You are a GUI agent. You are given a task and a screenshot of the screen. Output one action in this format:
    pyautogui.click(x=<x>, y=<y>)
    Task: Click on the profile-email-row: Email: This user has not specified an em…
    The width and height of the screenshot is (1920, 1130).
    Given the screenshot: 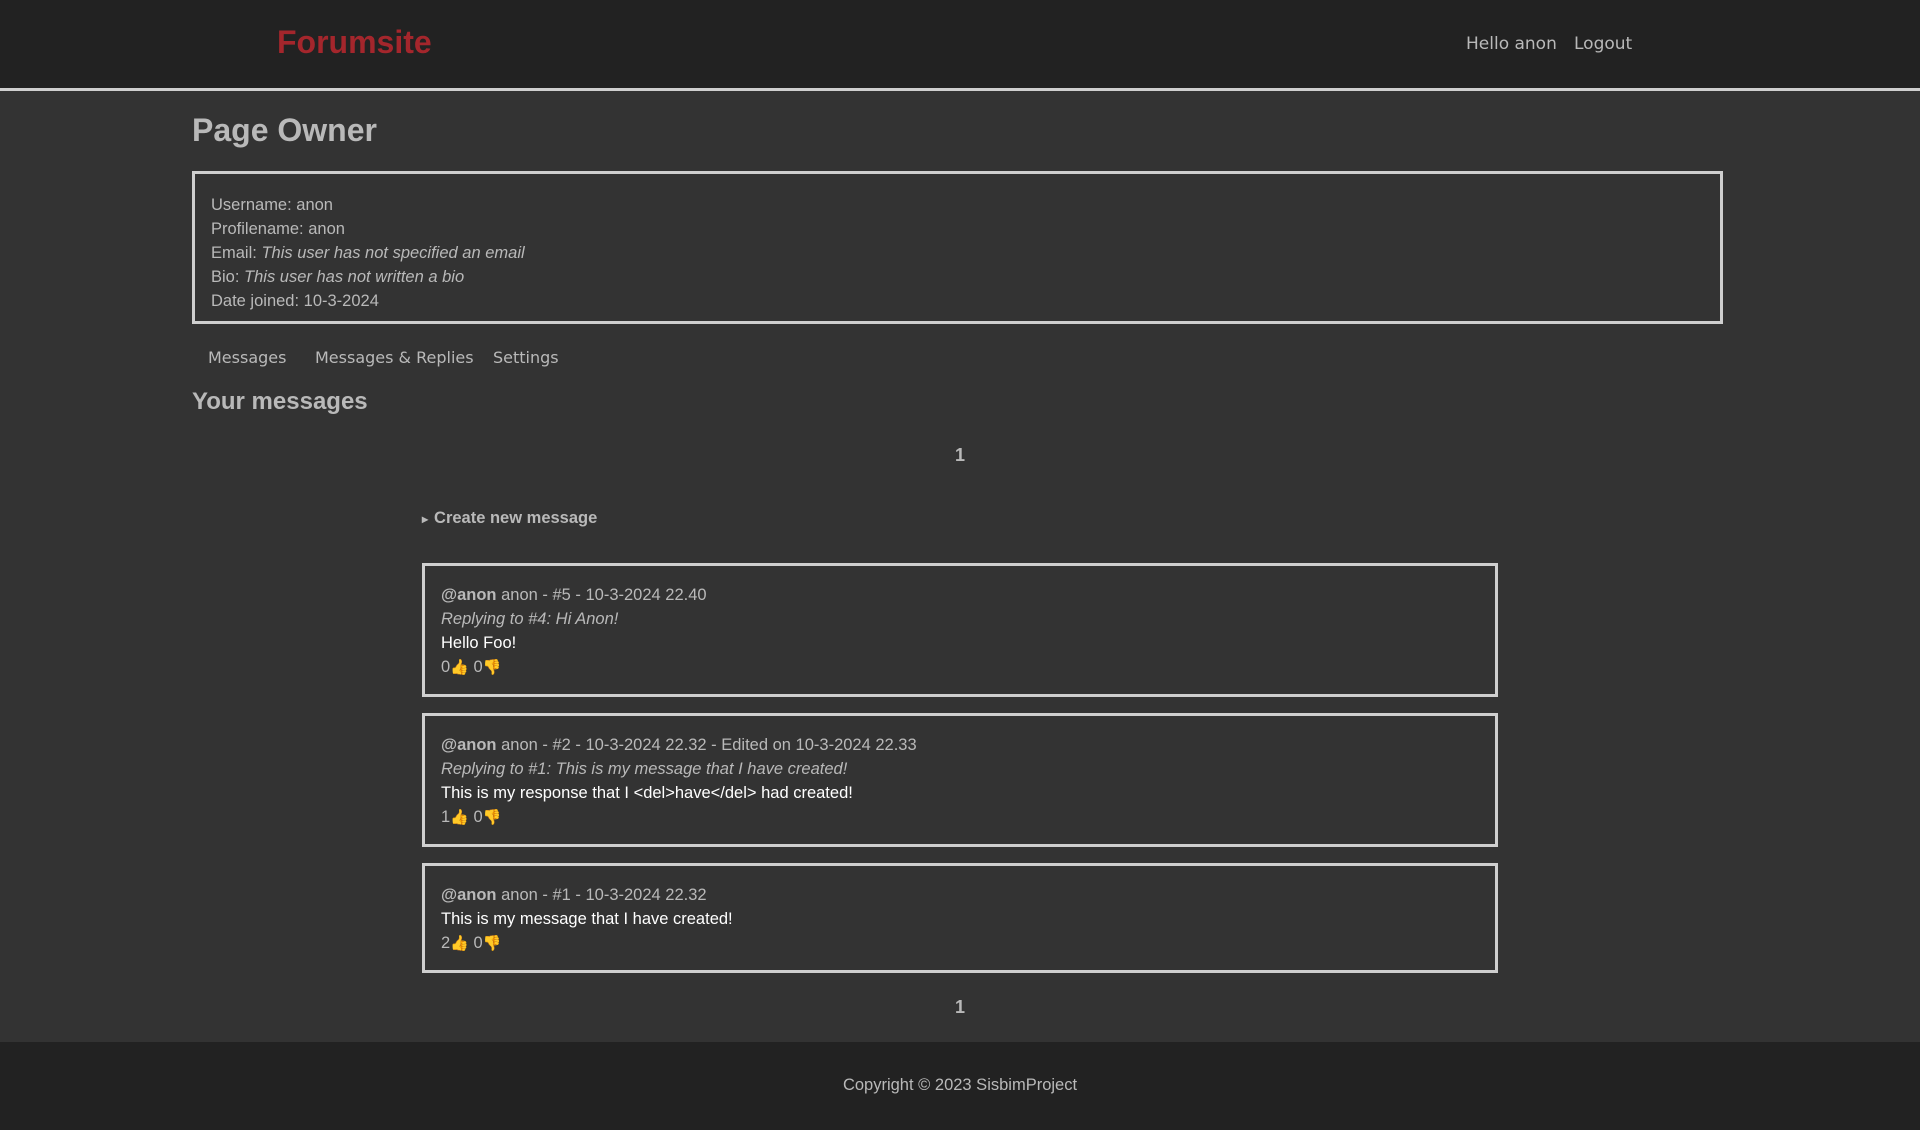 What is the action you would take?
    pyautogui.click(x=368, y=253)
    